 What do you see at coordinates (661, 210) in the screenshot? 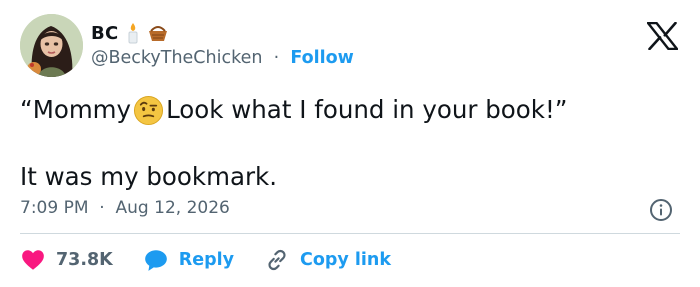
I see `info-icon` at bounding box center [661, 210].